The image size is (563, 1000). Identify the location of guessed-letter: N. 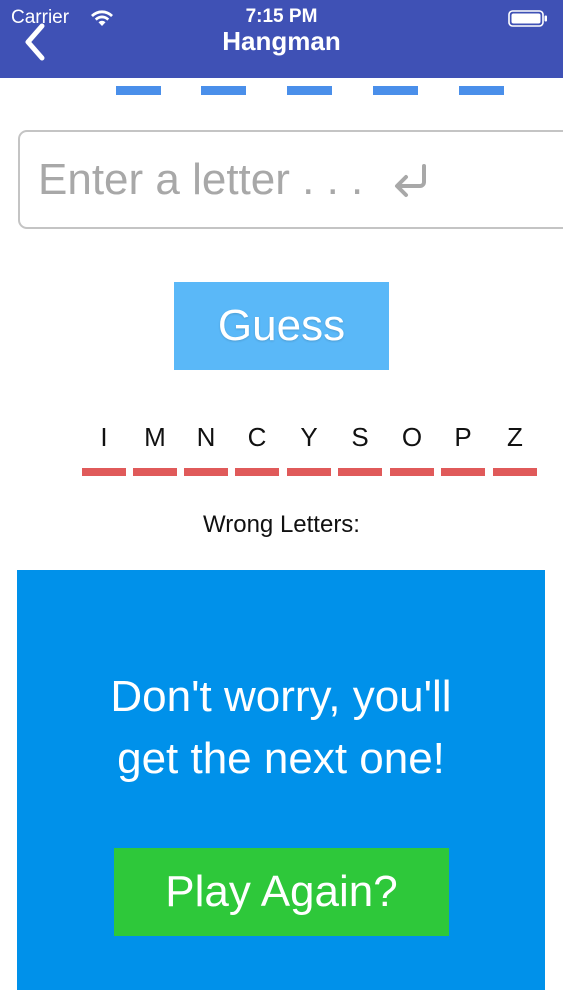
(206, 437).